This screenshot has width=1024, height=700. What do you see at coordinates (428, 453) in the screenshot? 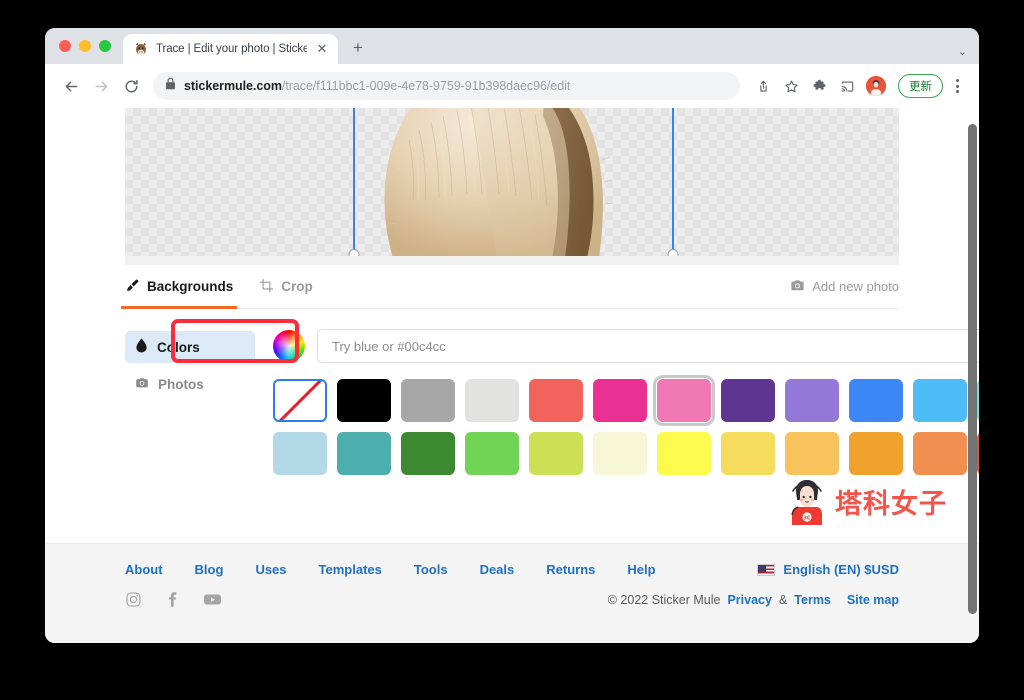
I see `color-swatch-dark-green` at bounding box center [428, 453].